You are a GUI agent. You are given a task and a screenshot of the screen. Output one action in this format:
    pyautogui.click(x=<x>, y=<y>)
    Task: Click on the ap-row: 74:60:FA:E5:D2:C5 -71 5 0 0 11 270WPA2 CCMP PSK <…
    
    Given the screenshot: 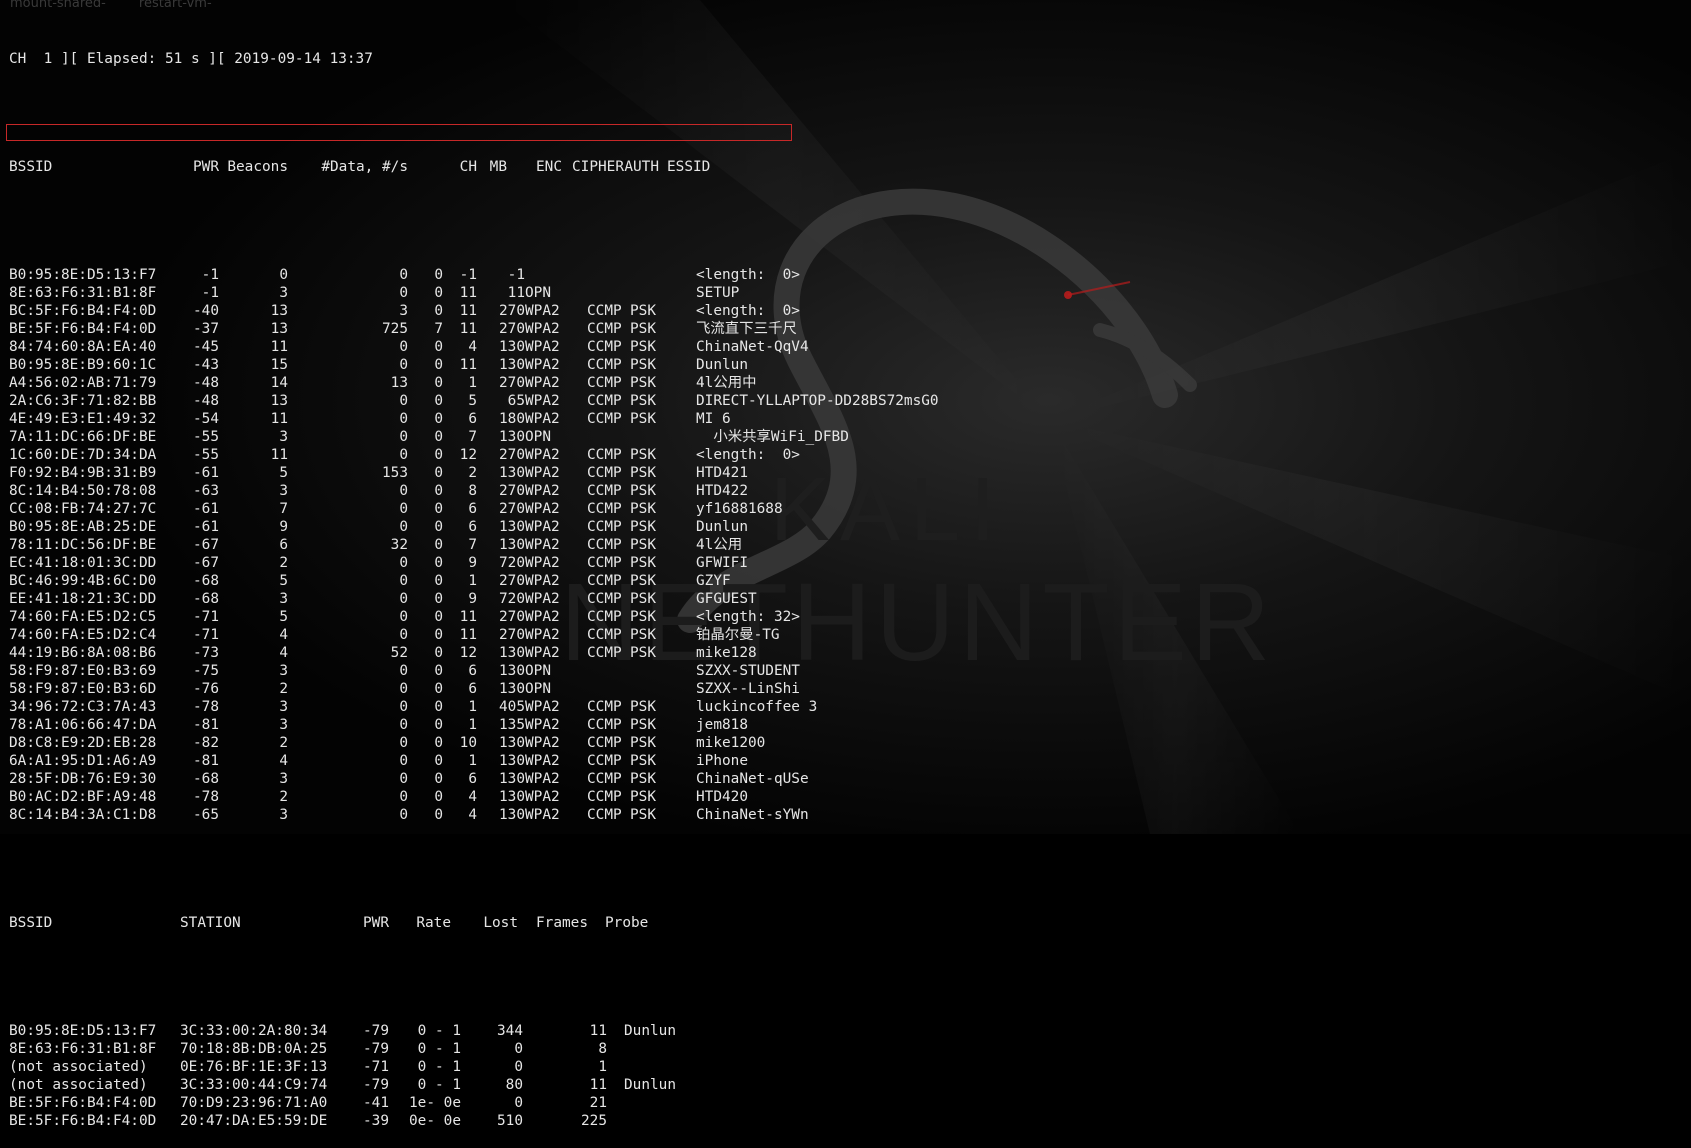 What is the action you would take?
    pyautogui.click(x=474, y=617)
    